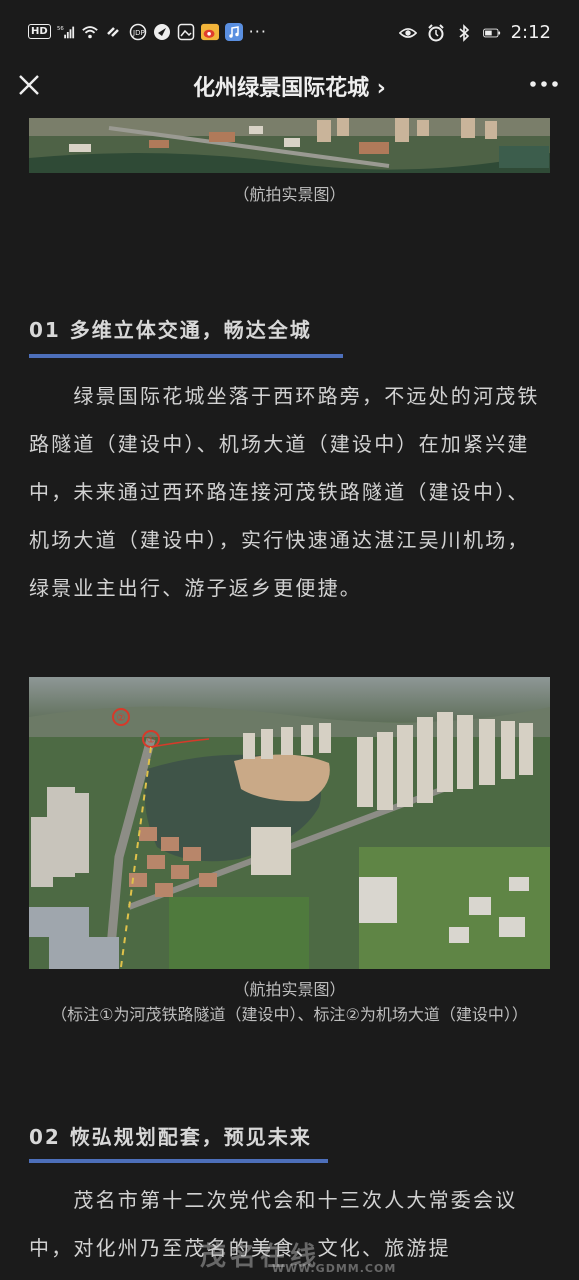 The image size is (579, 1280). I want to click on annotation-marker-1: ①, so click(151, 740).